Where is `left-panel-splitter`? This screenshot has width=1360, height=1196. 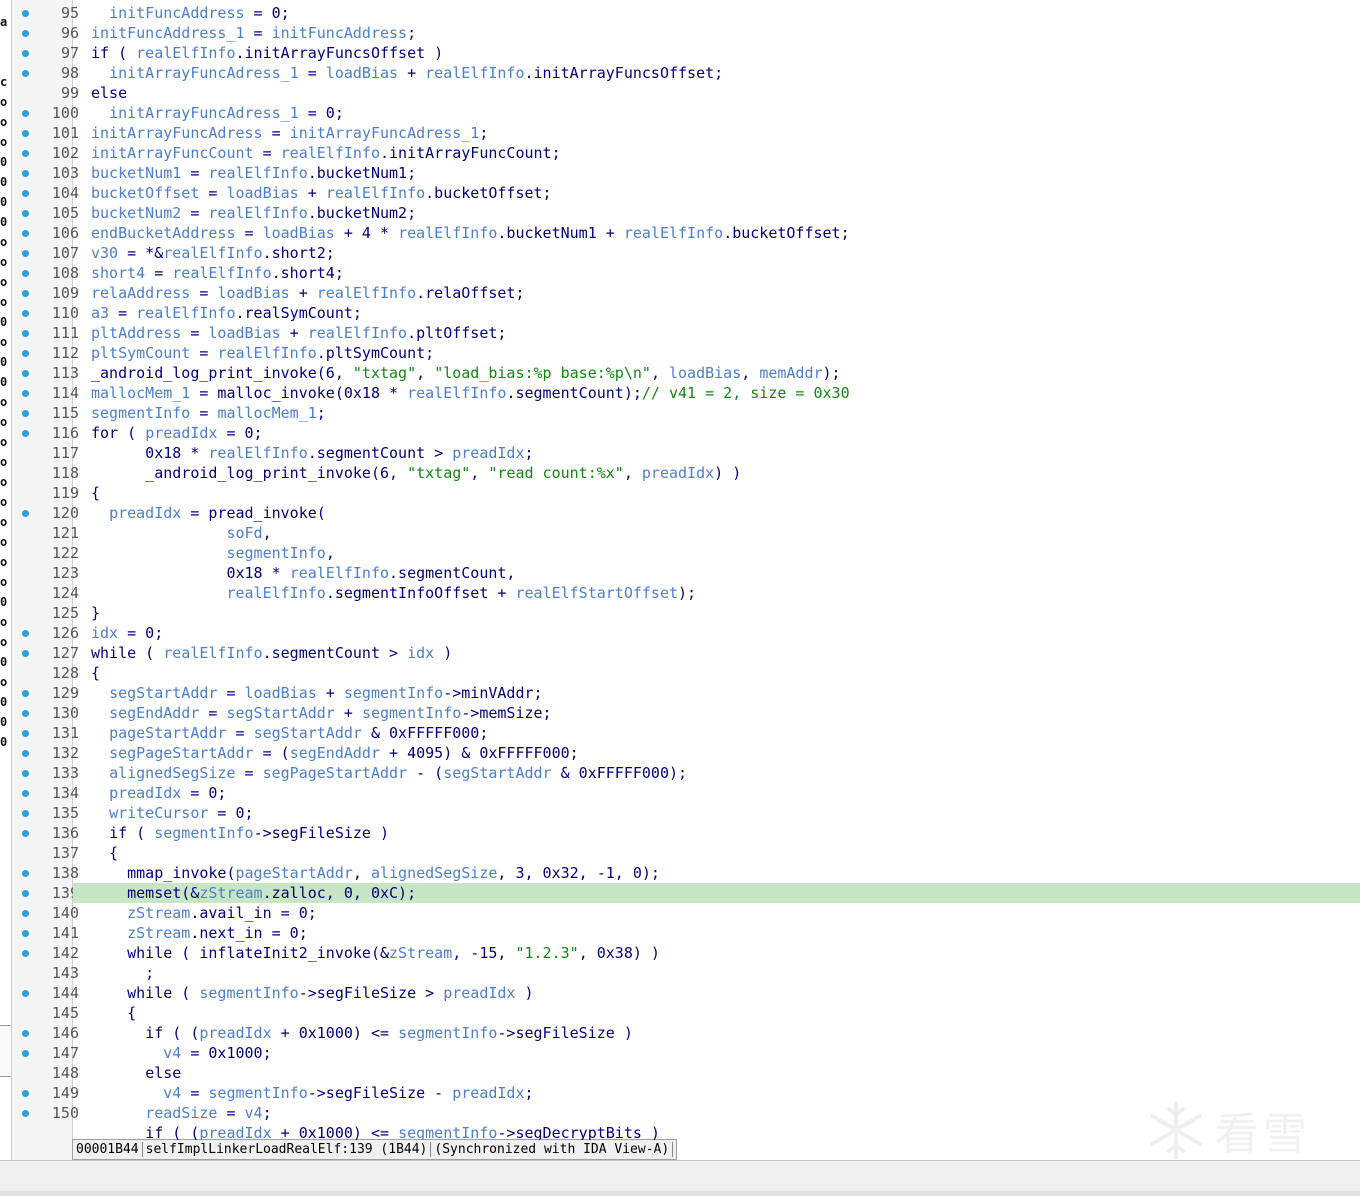
left-panel-splitter is located at coordinates (5, 1051).